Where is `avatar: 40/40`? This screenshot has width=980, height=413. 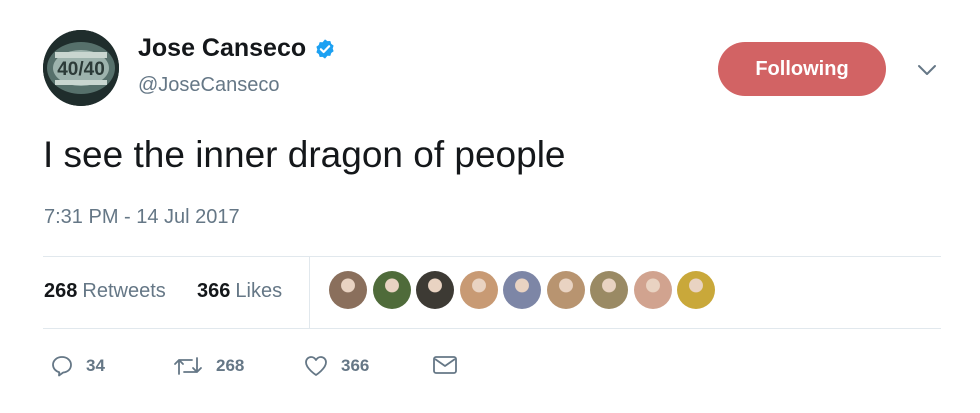
avatar: 40/40 is located at coordinates (81, 68).